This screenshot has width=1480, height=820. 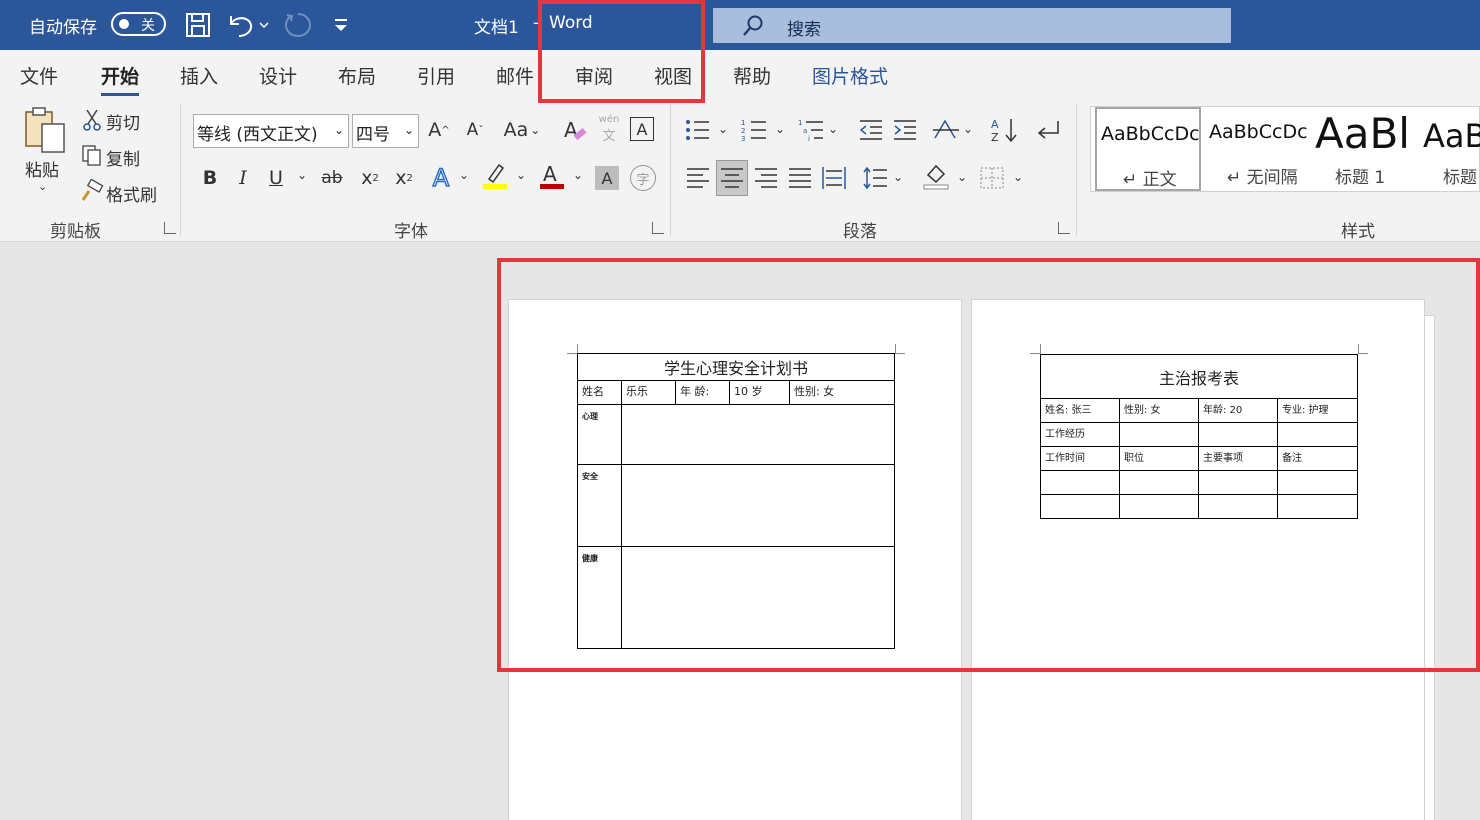 I want to click on increase-indent-icon, so click(x=905, y=130).